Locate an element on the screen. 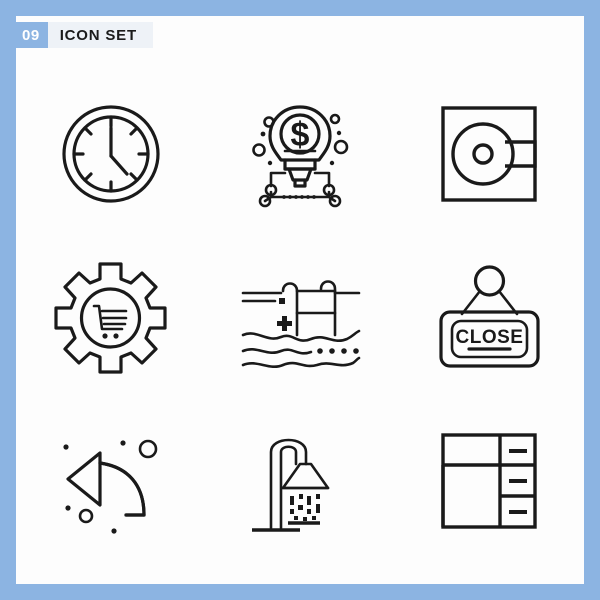 Image resolution: width=600 pixels, height=600 pixels. ecommerce-gear-icon is located at coordinates (110, 318).